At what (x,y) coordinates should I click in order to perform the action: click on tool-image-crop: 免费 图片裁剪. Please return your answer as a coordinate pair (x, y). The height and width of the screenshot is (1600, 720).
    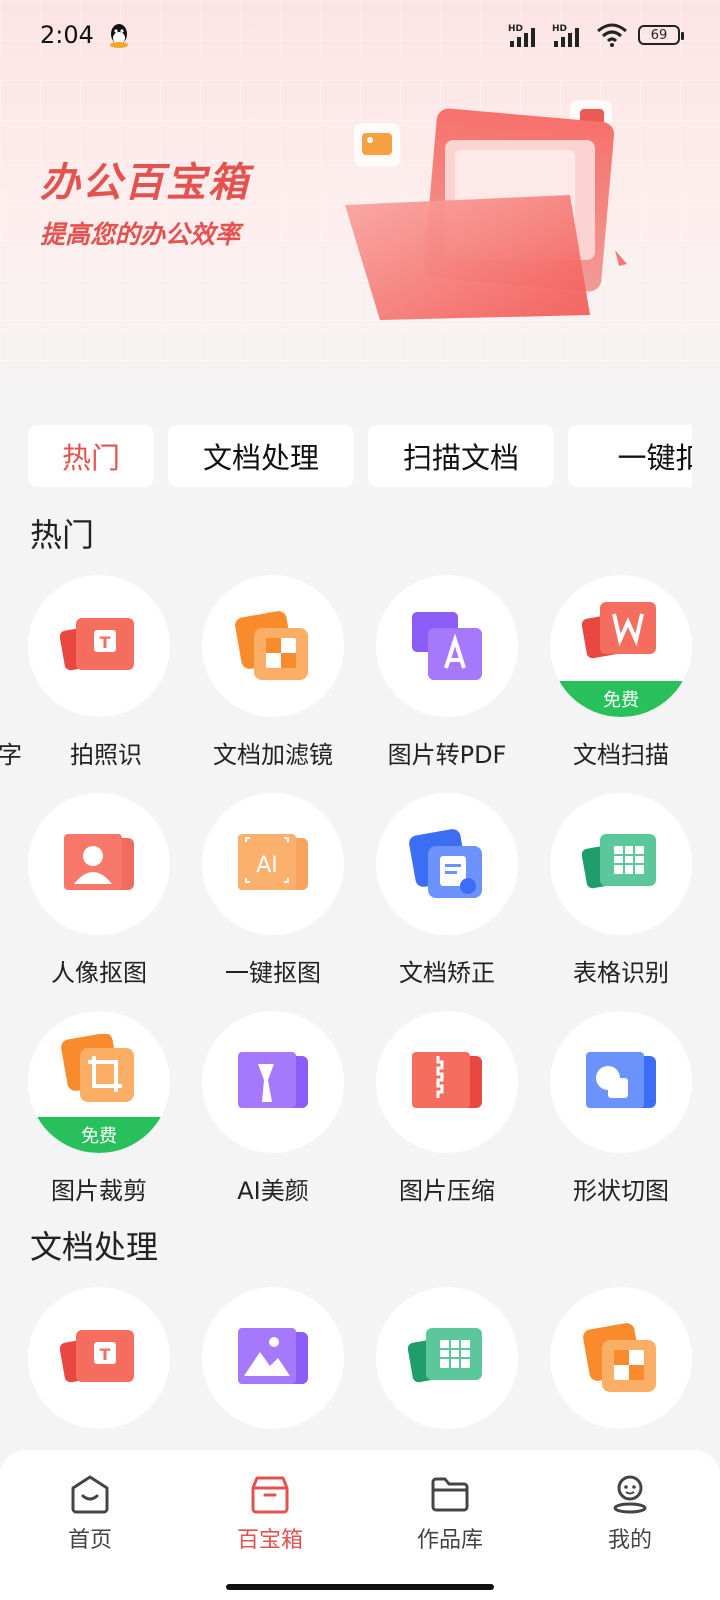
    Looking at the image, I should click on (99, 1108).